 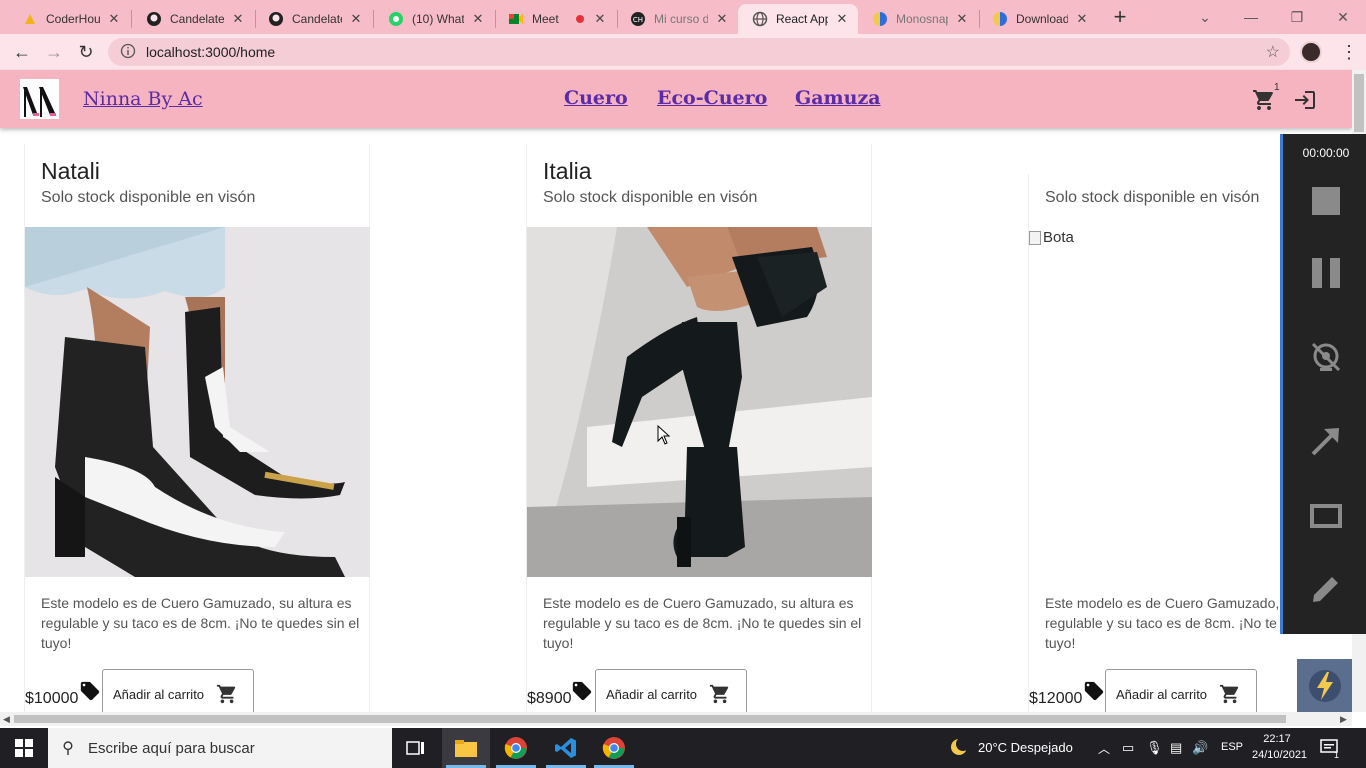 What do you see at coordinates (416, 748) in the screenshot?
I see `task-view-icon` at bounding box center [416, 748].